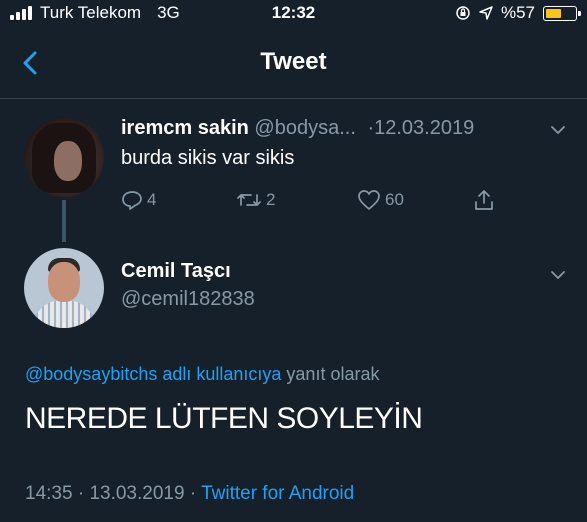 Image resolution: width=587 pixels, height=522 pixels. What do you see at coordinates (293, 14) in the screenshot?
I see `status-bar: Turk Telekom 3G 12:32 %57` at bounding box center [293, 14].